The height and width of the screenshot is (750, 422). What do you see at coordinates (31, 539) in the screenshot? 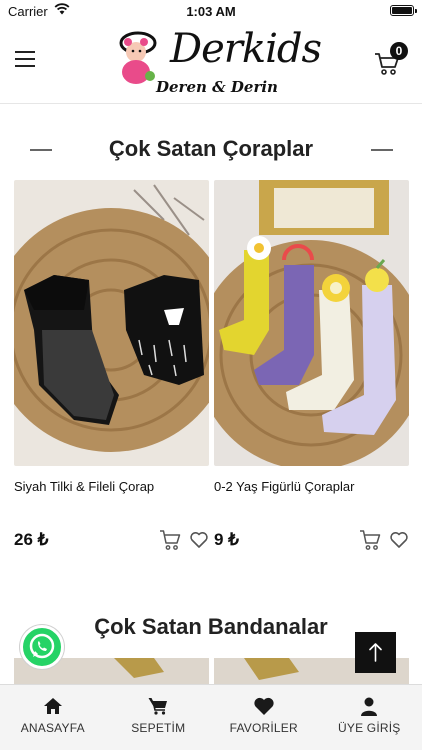
I see `product-price: 26 ₺` at bounding box center [31, 539].